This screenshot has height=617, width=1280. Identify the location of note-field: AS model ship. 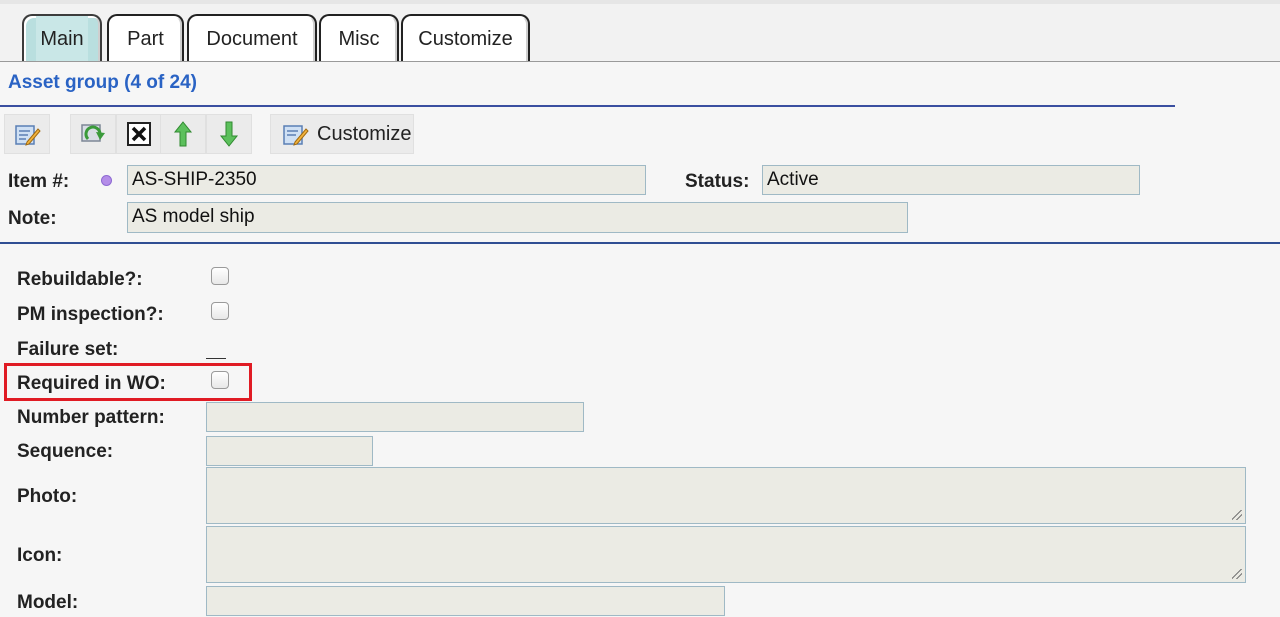
(517, 217).